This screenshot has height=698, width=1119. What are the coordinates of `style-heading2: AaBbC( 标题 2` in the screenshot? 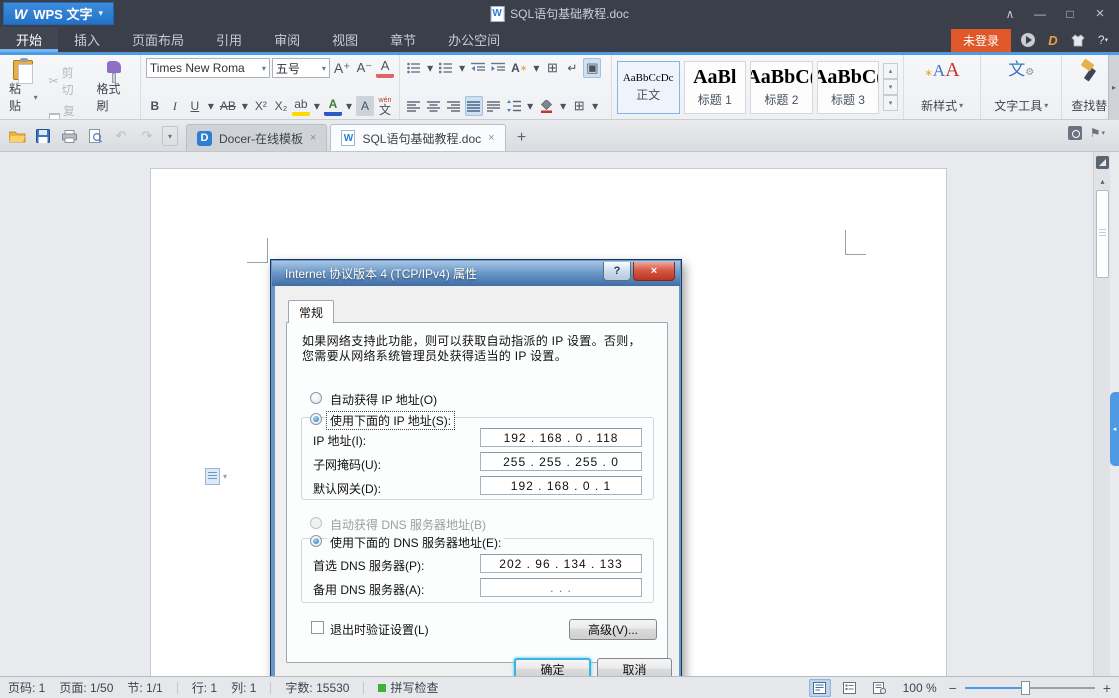 It's located at (781, 87).